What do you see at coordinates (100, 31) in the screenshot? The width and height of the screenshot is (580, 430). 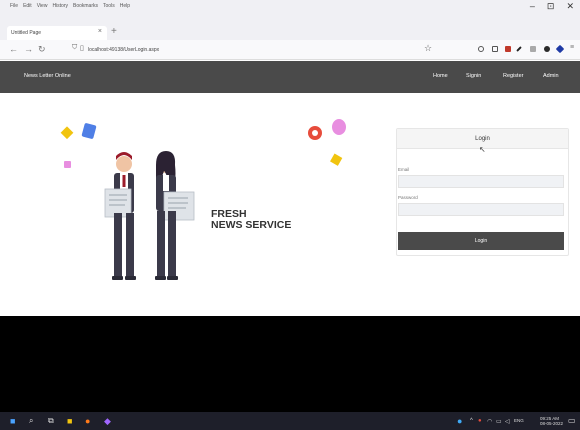 I see `tab-close-icon: ×` at bounding box center [100, 31].